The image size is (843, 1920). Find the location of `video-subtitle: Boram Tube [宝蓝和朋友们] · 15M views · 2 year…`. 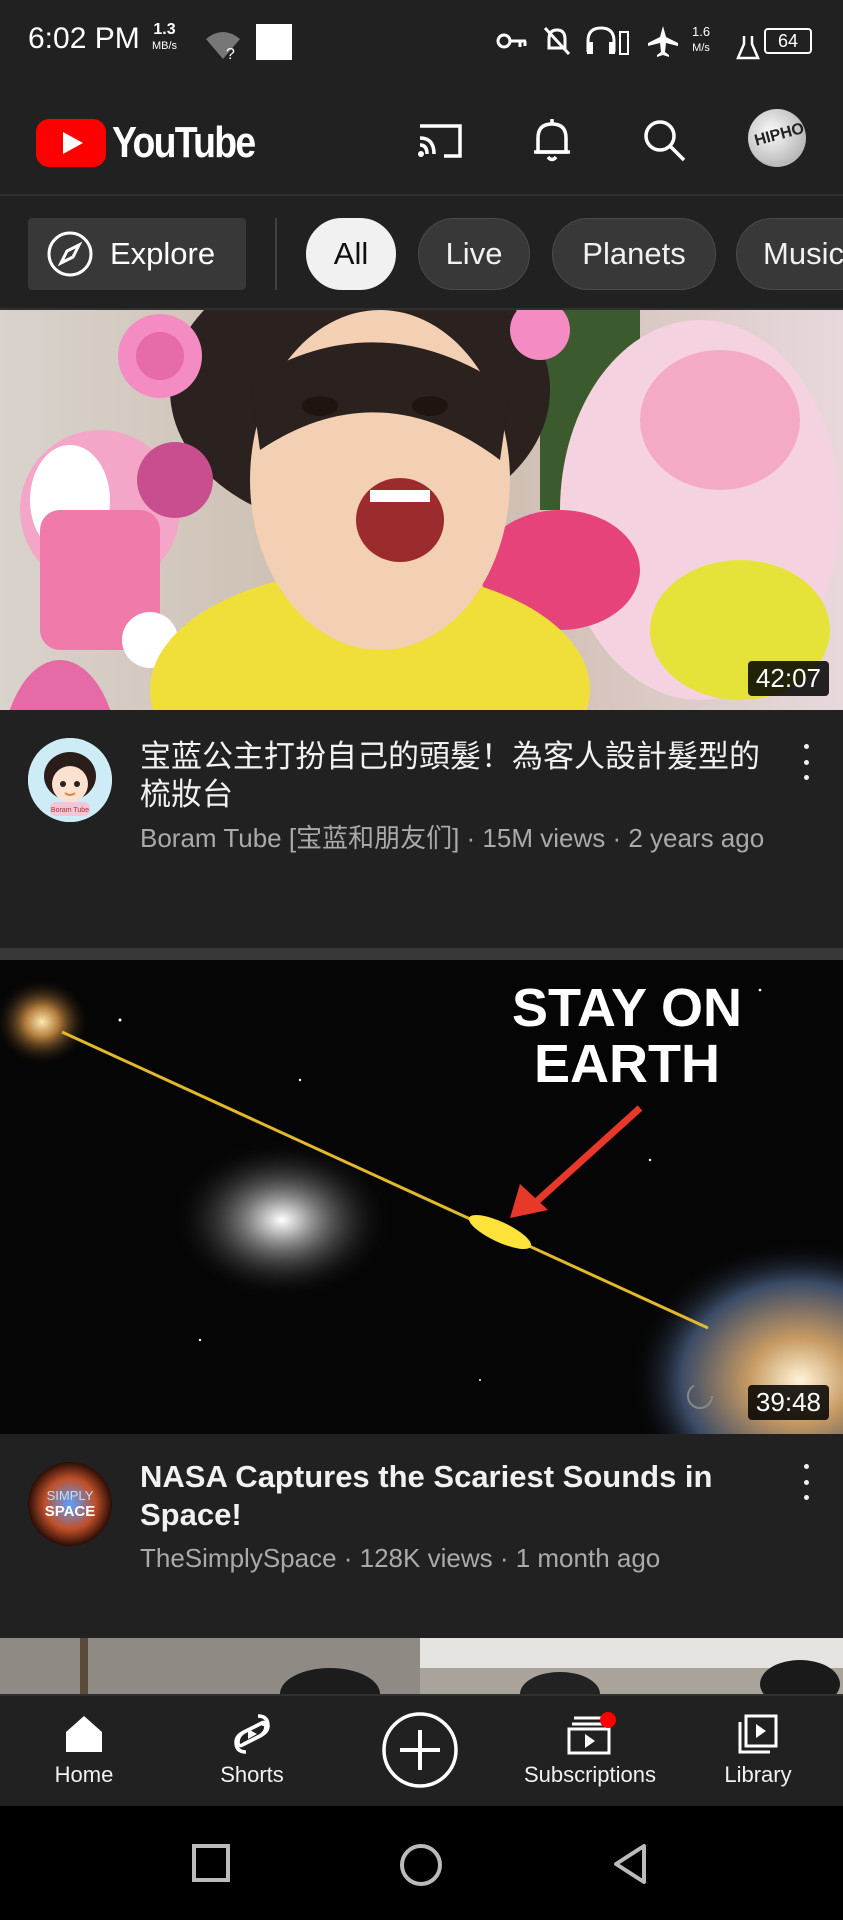

video-subtitle: Boram Tube [宝蓝和朋友们] · 15M views · 2 year… is located at coordinates (452, 838).